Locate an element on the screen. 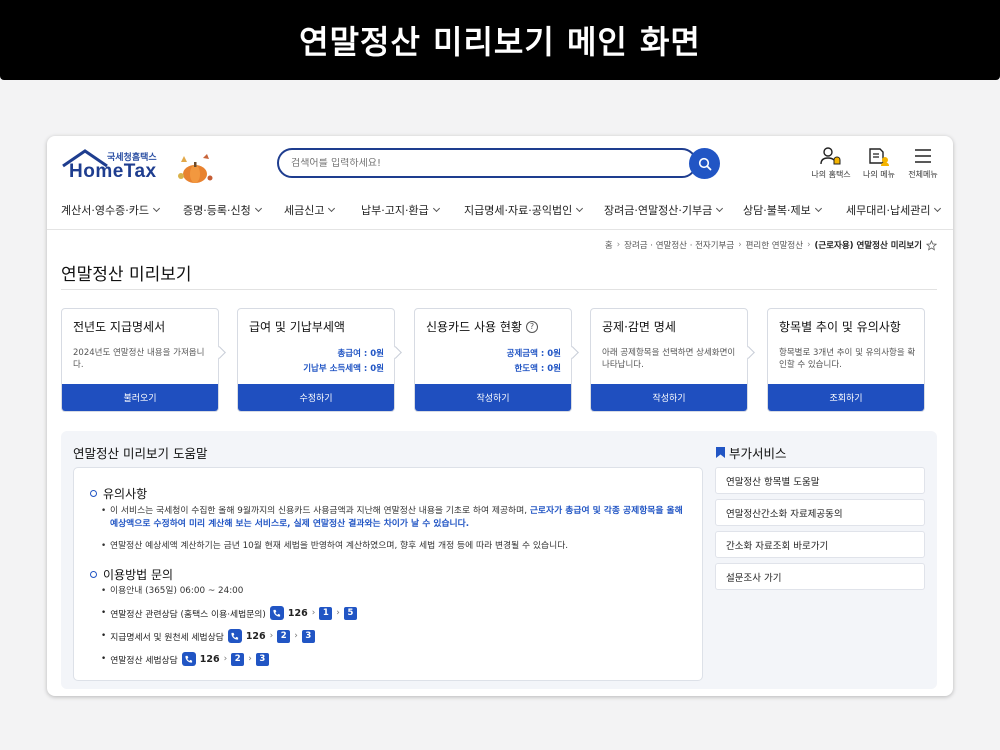  nav-label: 장려금·연말정산·기부금 is located at coordinates (658, 210).